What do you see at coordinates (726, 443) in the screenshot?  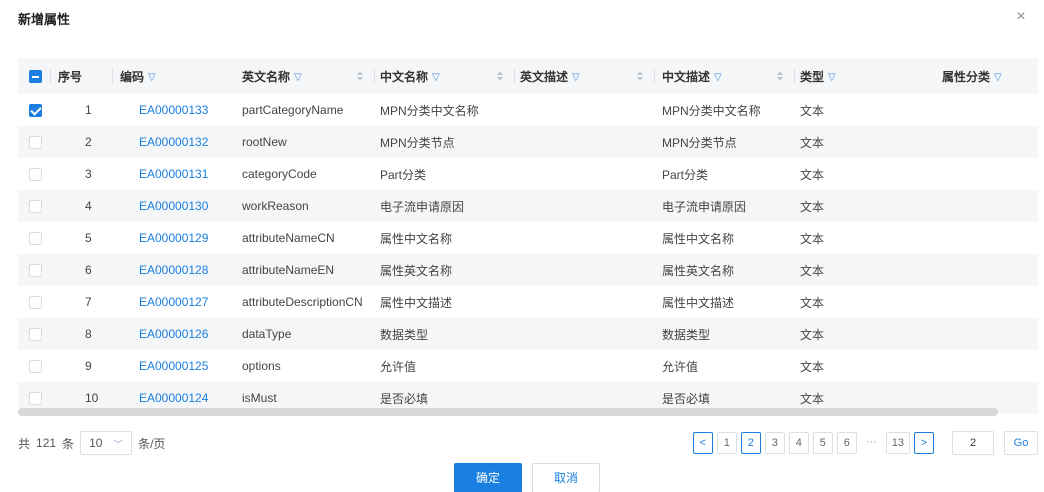 I see `page-number-button: 1` at bounding box center [726, 443].